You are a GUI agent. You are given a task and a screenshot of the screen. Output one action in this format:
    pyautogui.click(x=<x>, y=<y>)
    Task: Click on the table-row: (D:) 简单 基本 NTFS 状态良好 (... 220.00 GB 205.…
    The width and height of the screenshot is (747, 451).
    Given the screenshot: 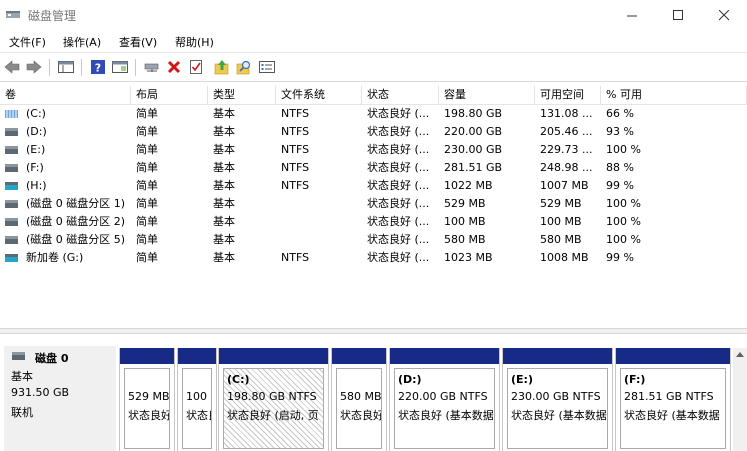 What is the action you would take?
    pyautogui.click(x=373, y=132)
    